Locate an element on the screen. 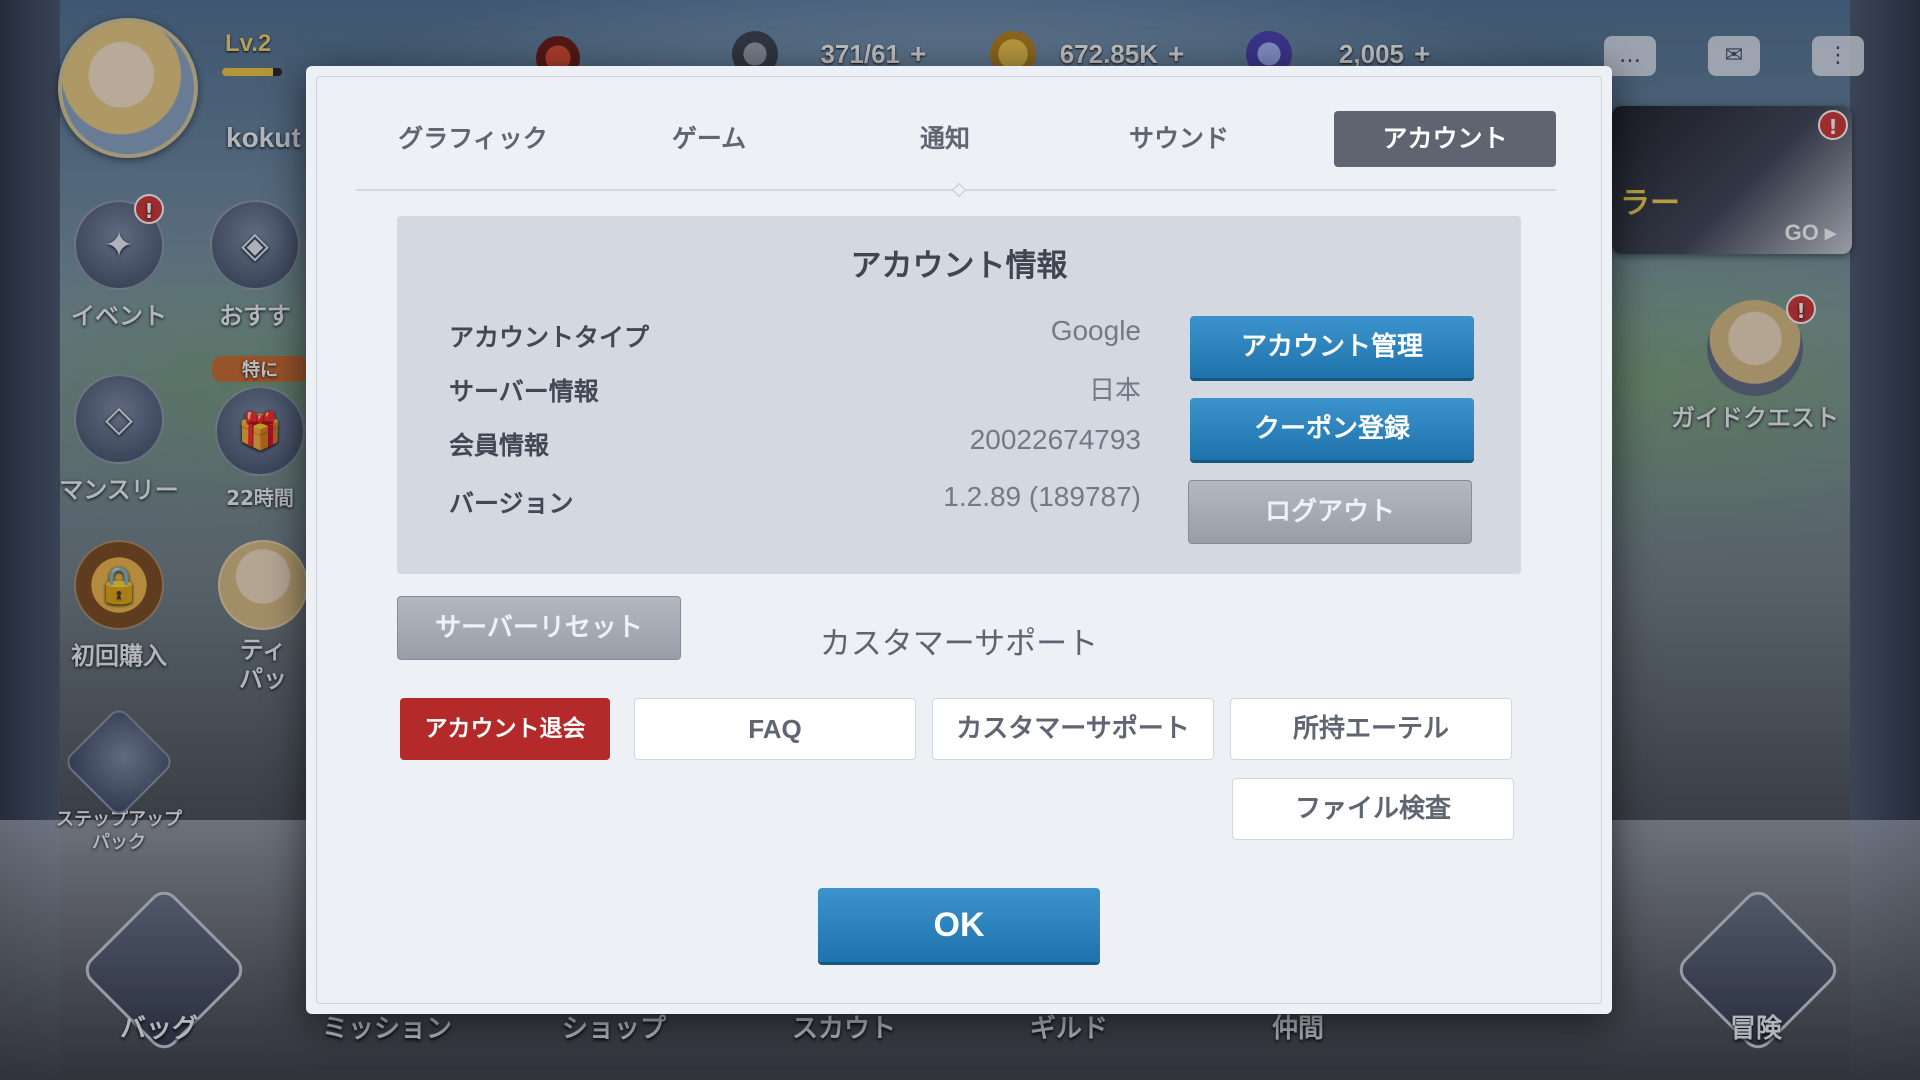 The image size is (1920, 1080). account-manage-button: アカウント管理 is located at coordinates (1332, 347).